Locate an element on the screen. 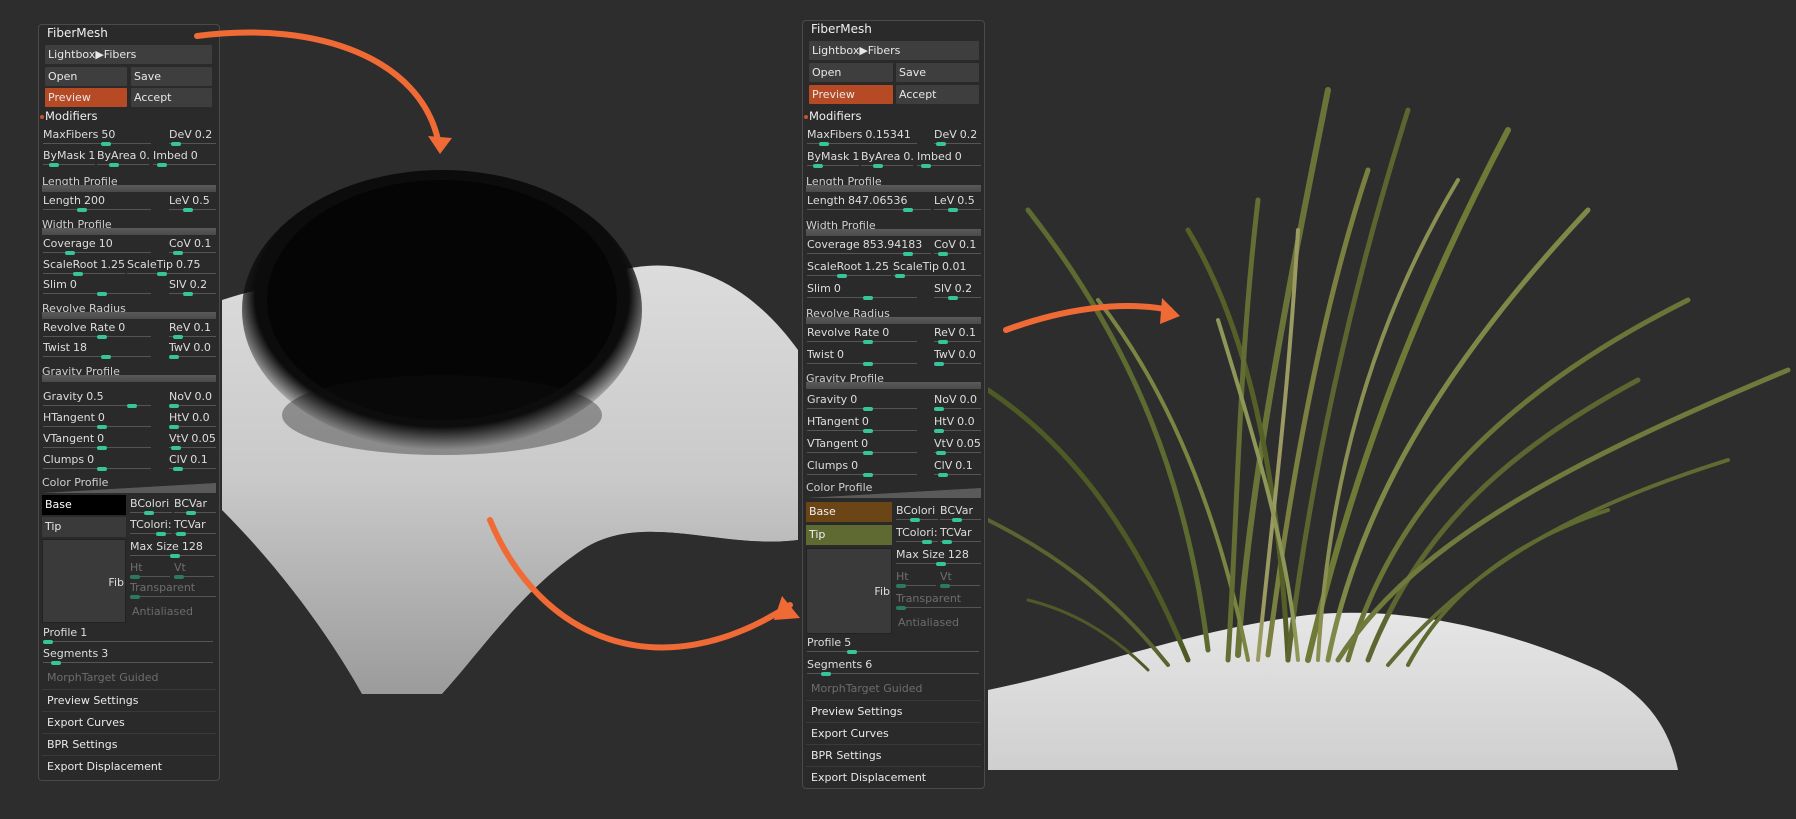  arrow-to-right-panel is located at coordinates (640, 584).